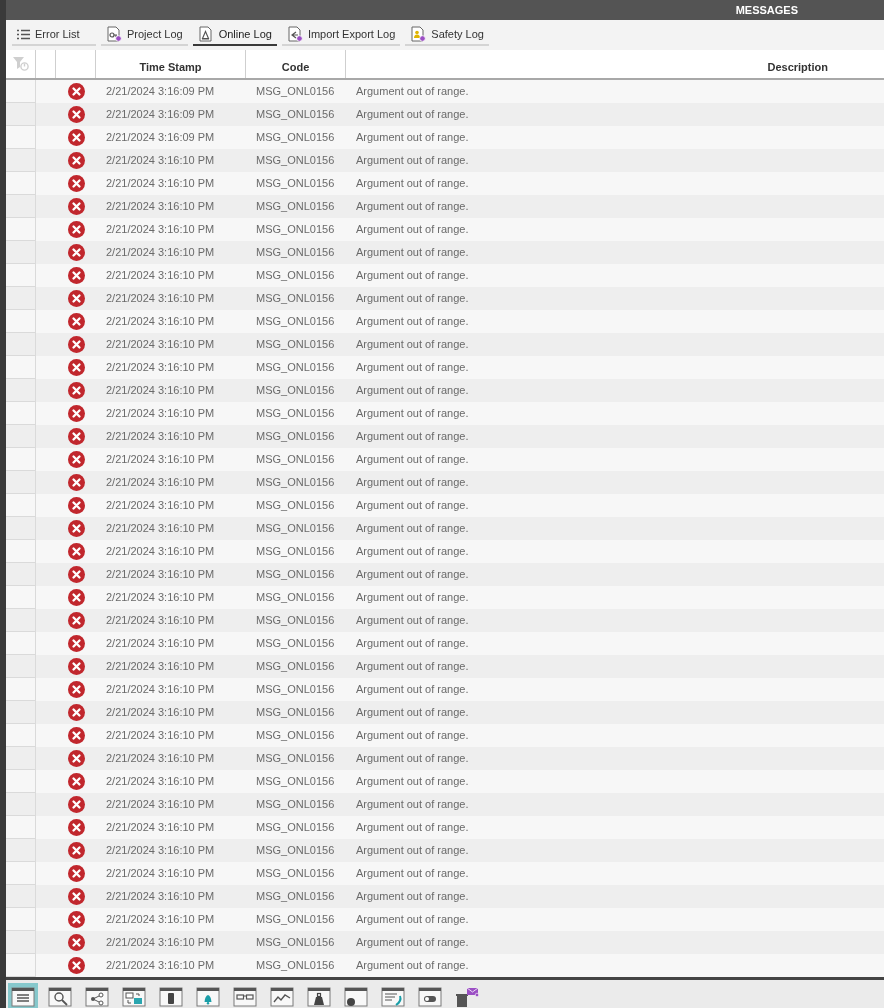  What do you see at coordinates (282, 997) in the screenshot?
I see `line-chart-icon` at bounding box center [282, 997].